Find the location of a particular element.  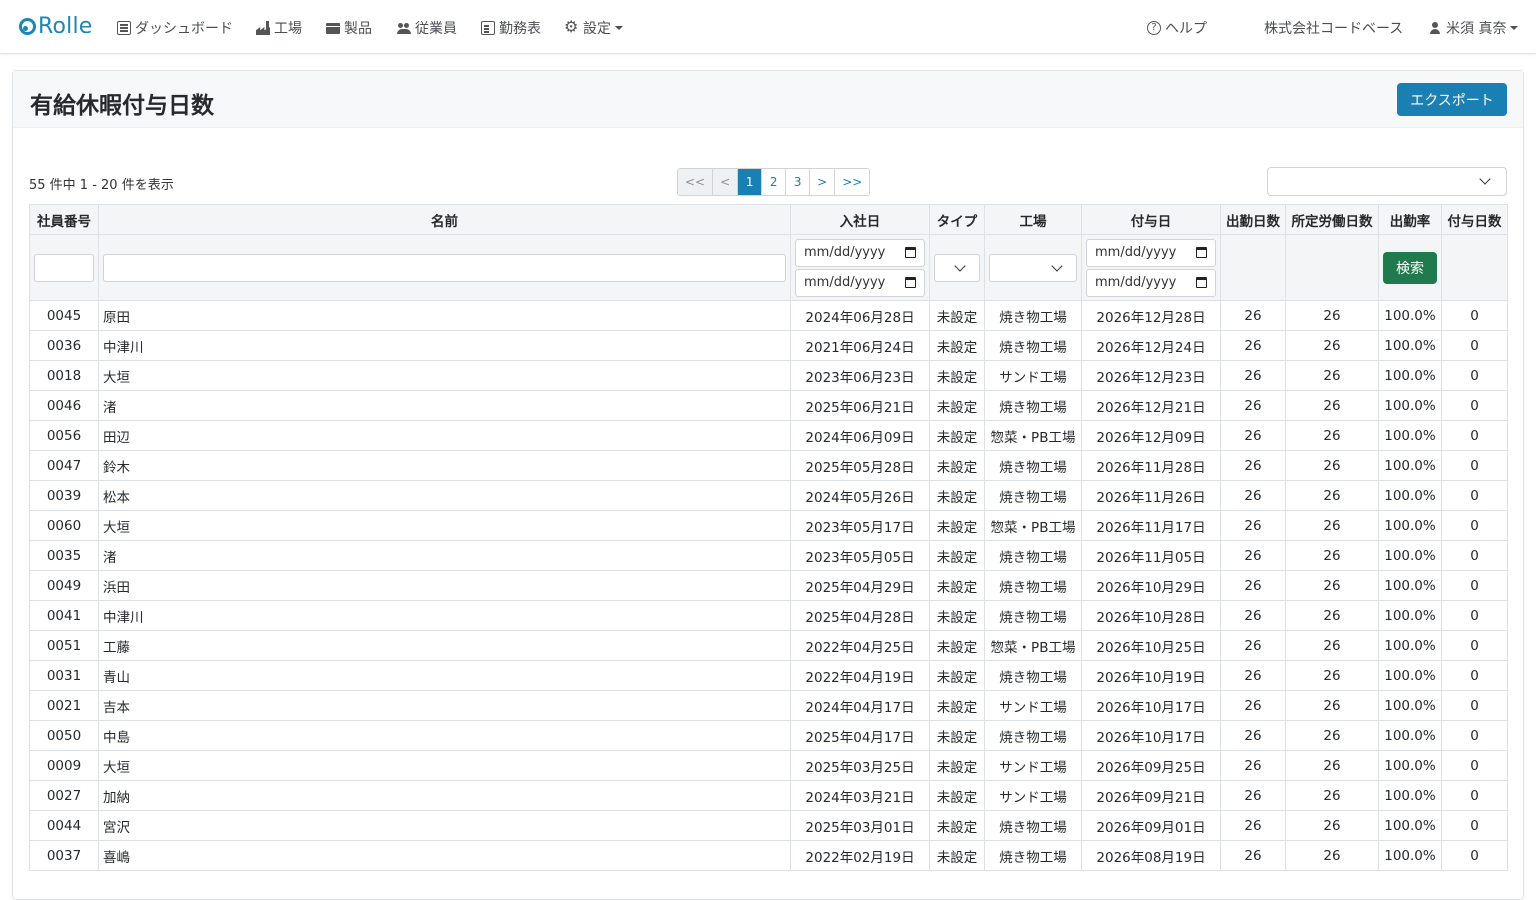

user-menu-dropdown: 米須 真奈 is located at coordinates (1473, 28).